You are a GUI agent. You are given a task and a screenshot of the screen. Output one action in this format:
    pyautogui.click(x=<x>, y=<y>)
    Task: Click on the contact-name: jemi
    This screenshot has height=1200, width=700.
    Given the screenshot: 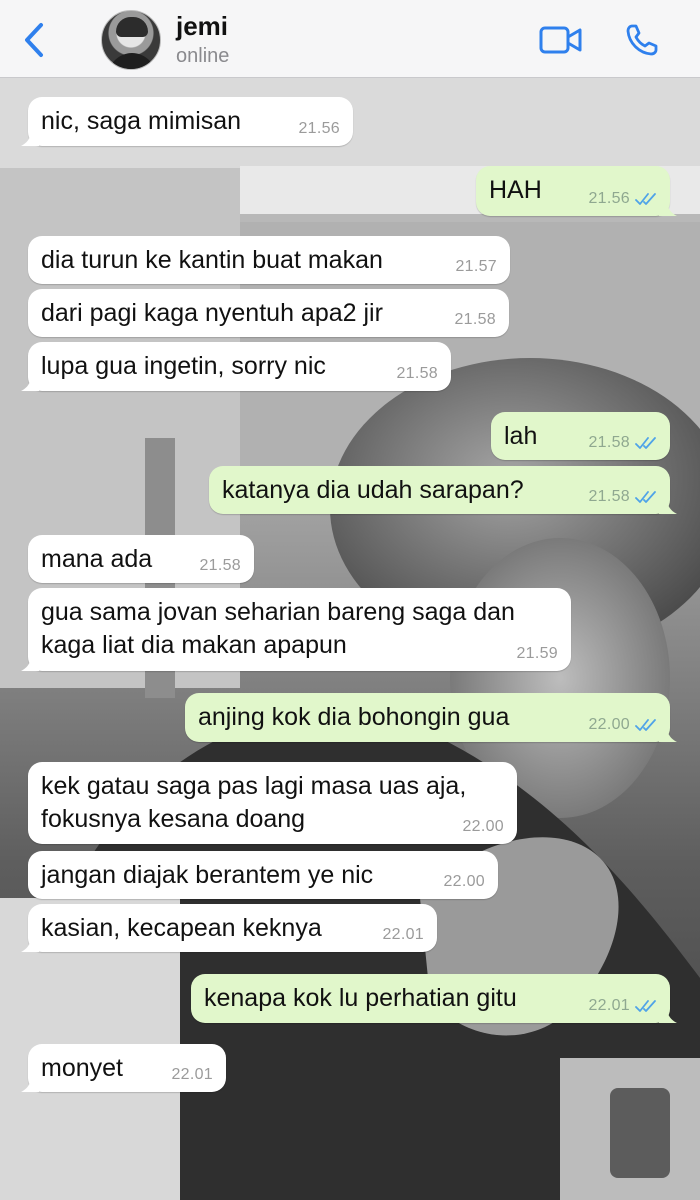 What is the action you would take?
    pyautogui.click(x=202, y=26)
    